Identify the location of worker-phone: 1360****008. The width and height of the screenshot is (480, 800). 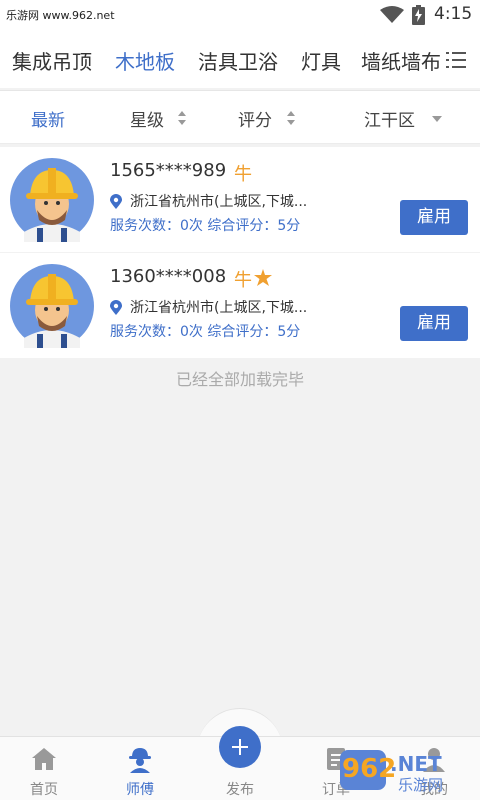
(168, 276).